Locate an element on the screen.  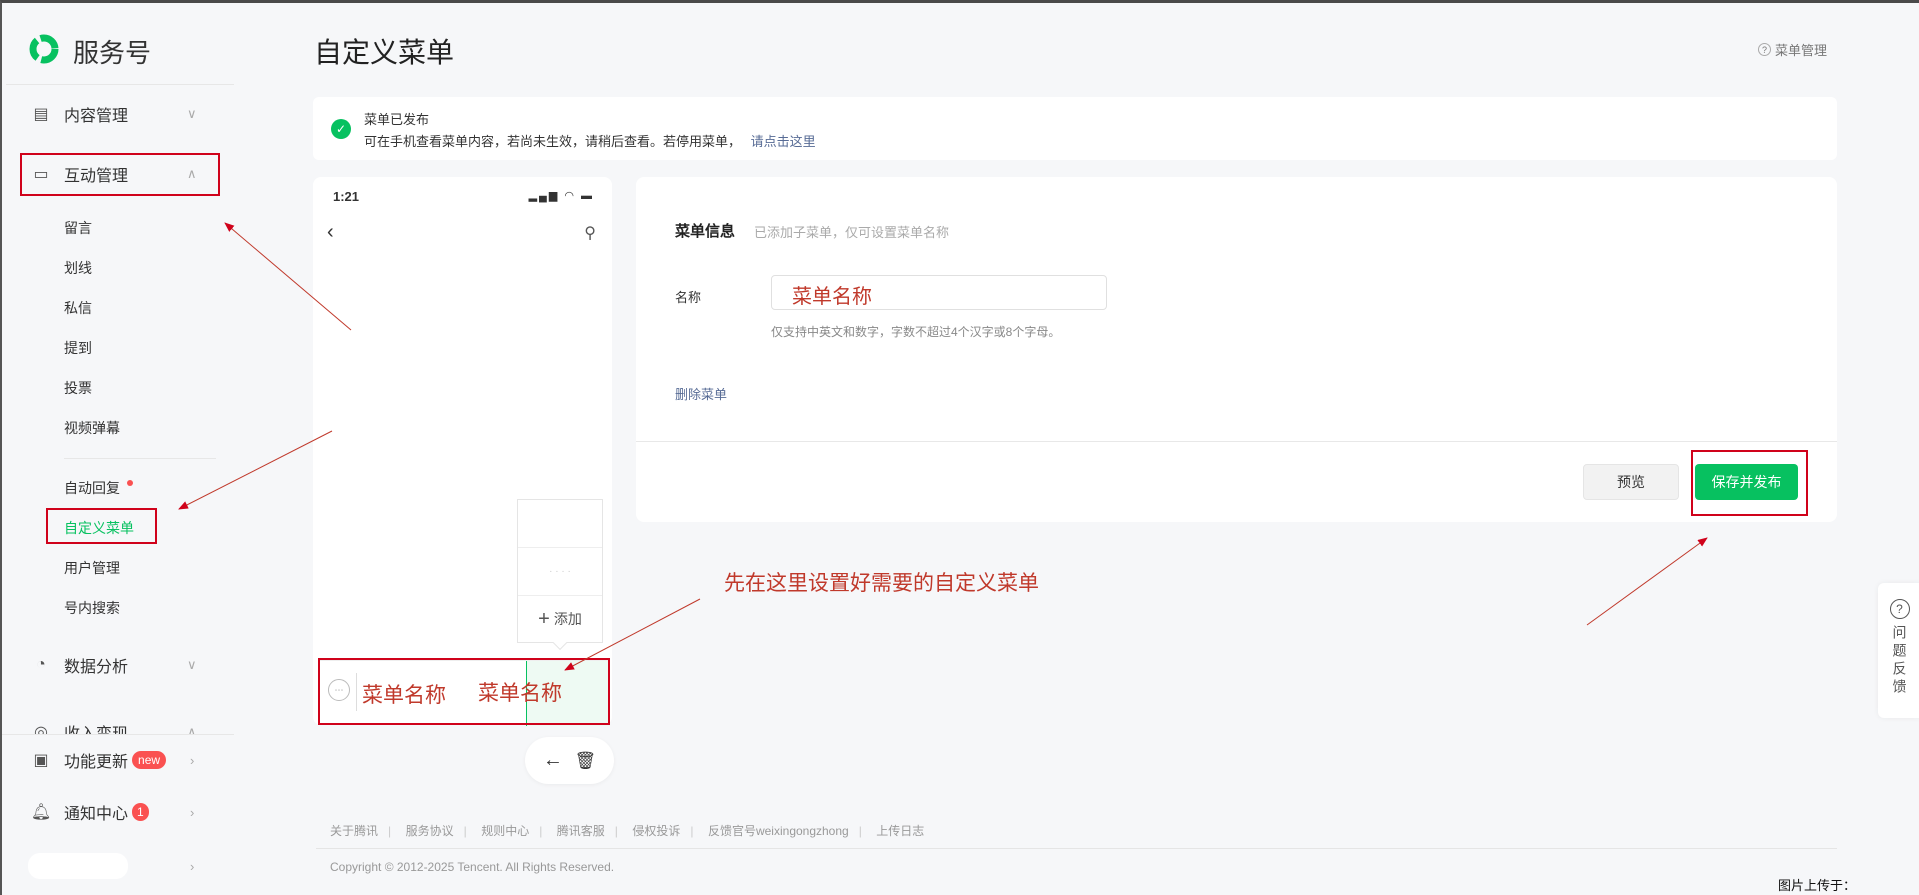
footer-link: 规则中心 is located at coordinates (505, 831).